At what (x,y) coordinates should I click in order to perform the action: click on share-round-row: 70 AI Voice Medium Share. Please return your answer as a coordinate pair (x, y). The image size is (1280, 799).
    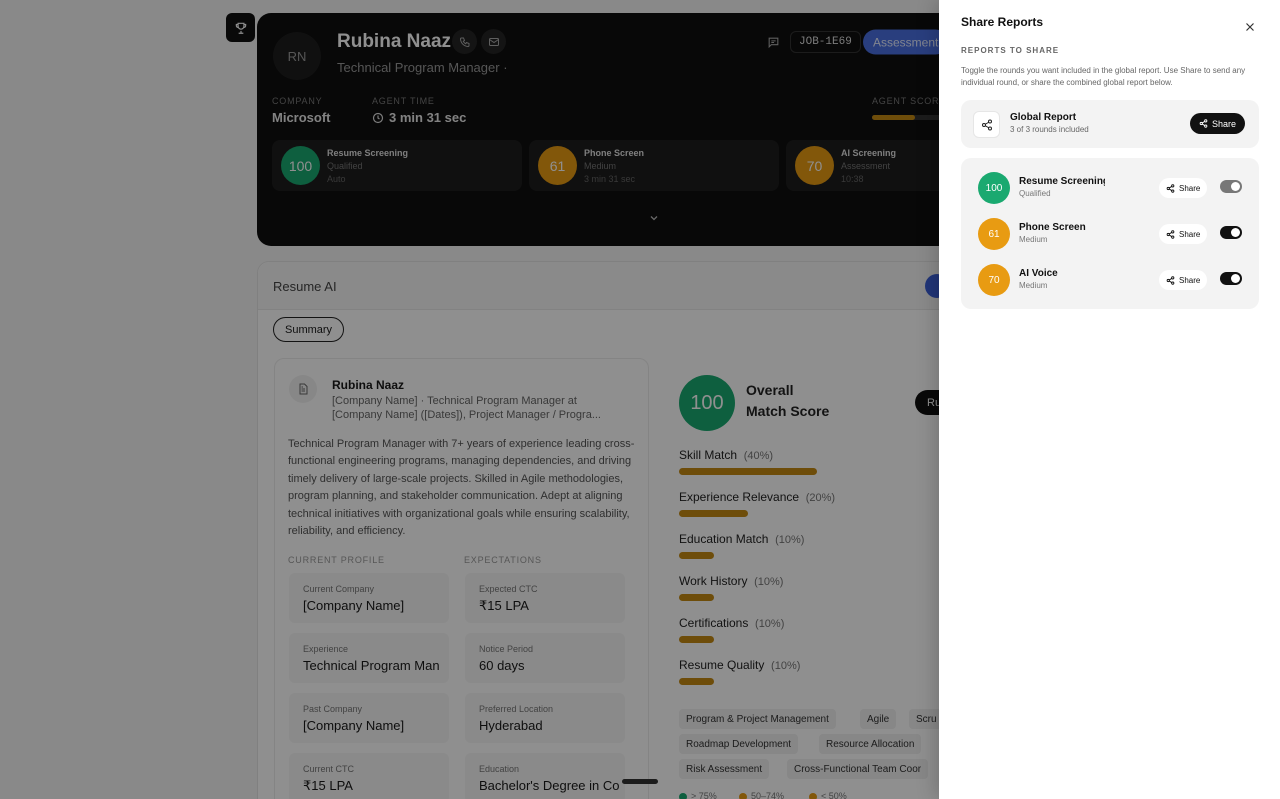
    Looking at the image, I should click on (1110, 281).